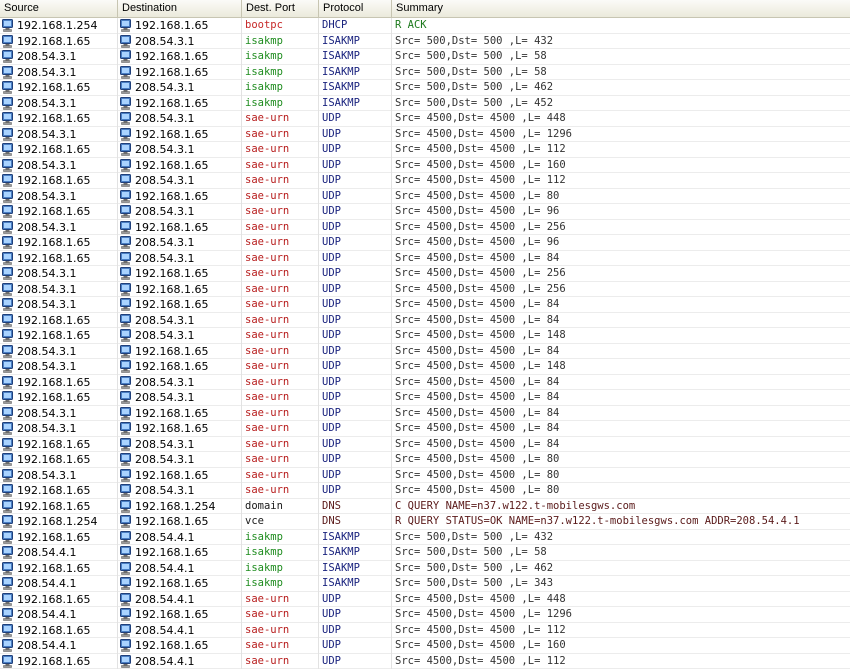  I want to click on source-cell: 208.54.4.1, so click(59, 646).